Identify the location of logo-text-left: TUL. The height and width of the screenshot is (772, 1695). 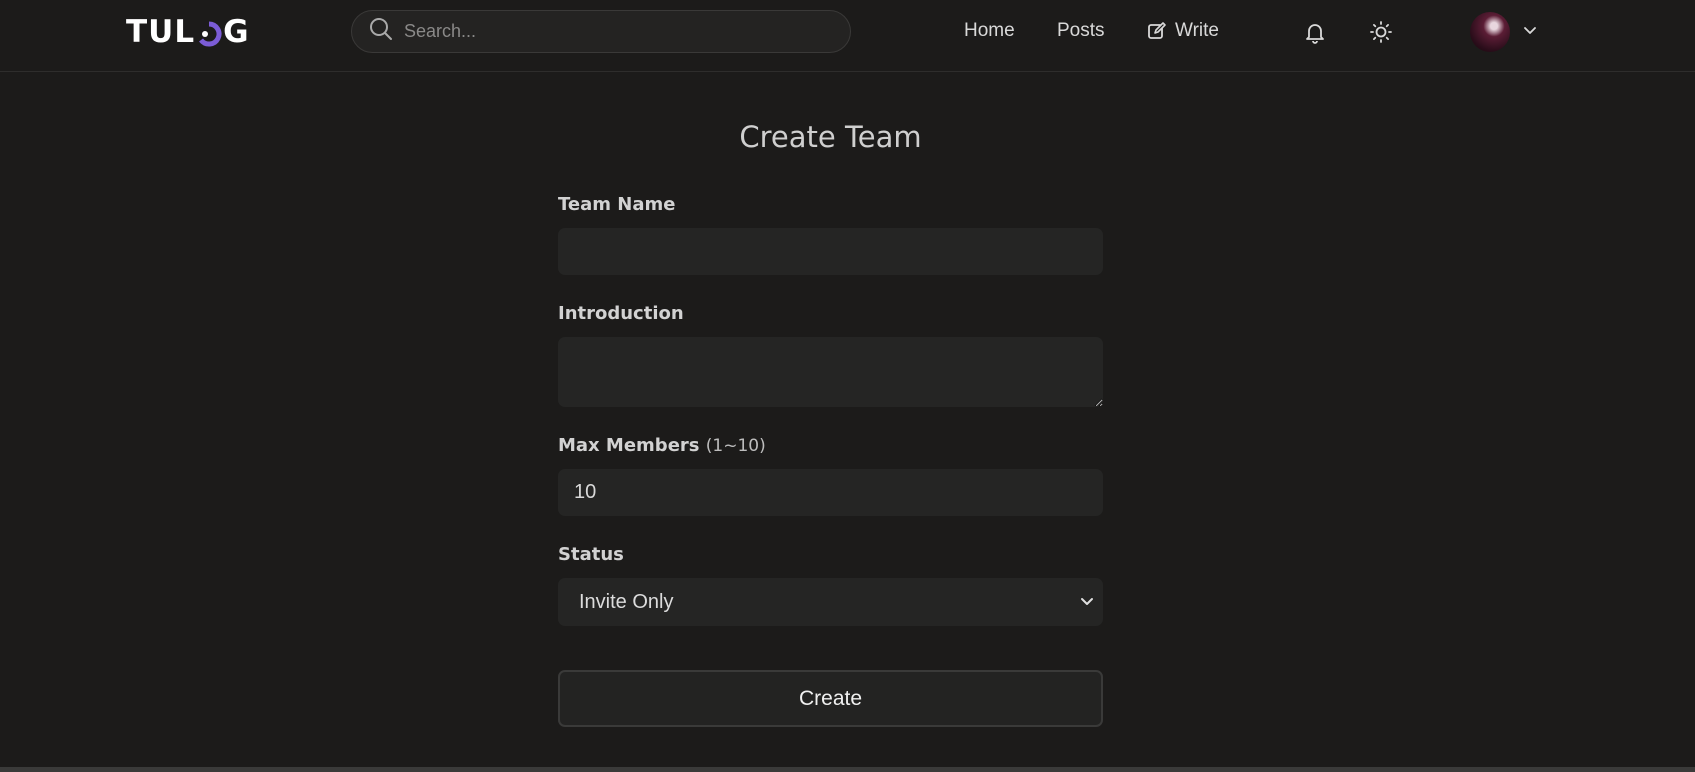
(161, 32).